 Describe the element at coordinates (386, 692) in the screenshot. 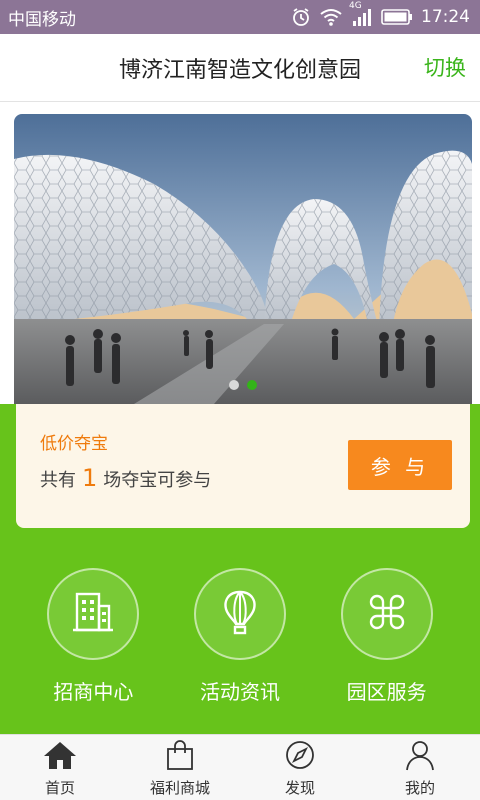

I see `grid-label: 园区服务` at that location.